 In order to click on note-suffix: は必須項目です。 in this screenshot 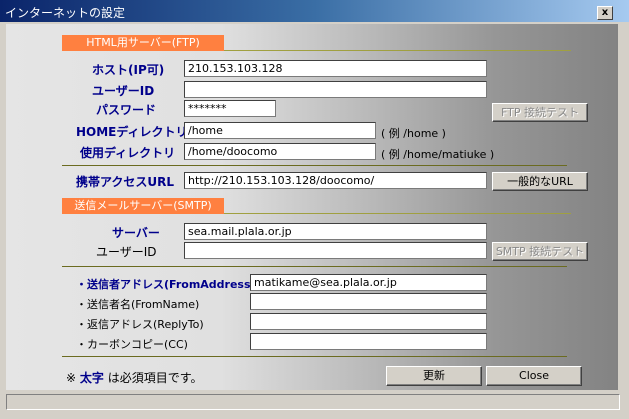, I will do `click(155, 378)`.